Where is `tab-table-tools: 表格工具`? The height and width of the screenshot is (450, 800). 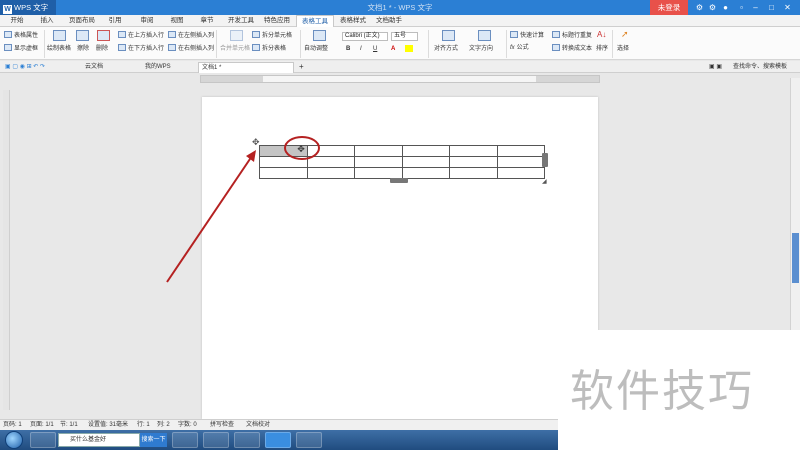
tab-table-tools: 表格工具 is located at coordinates (315, 21).